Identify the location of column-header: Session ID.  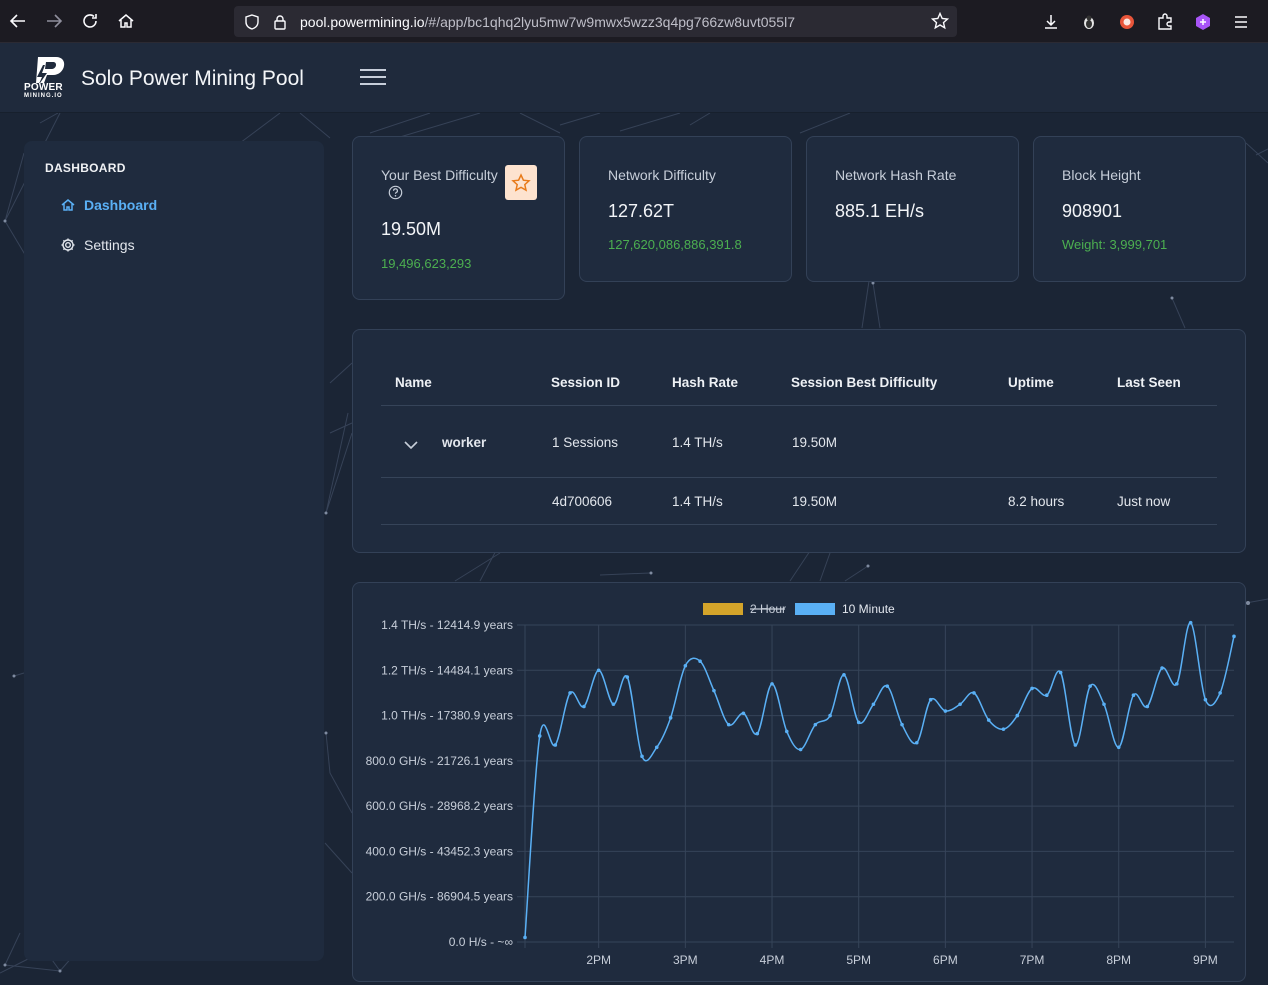
(585, 382).